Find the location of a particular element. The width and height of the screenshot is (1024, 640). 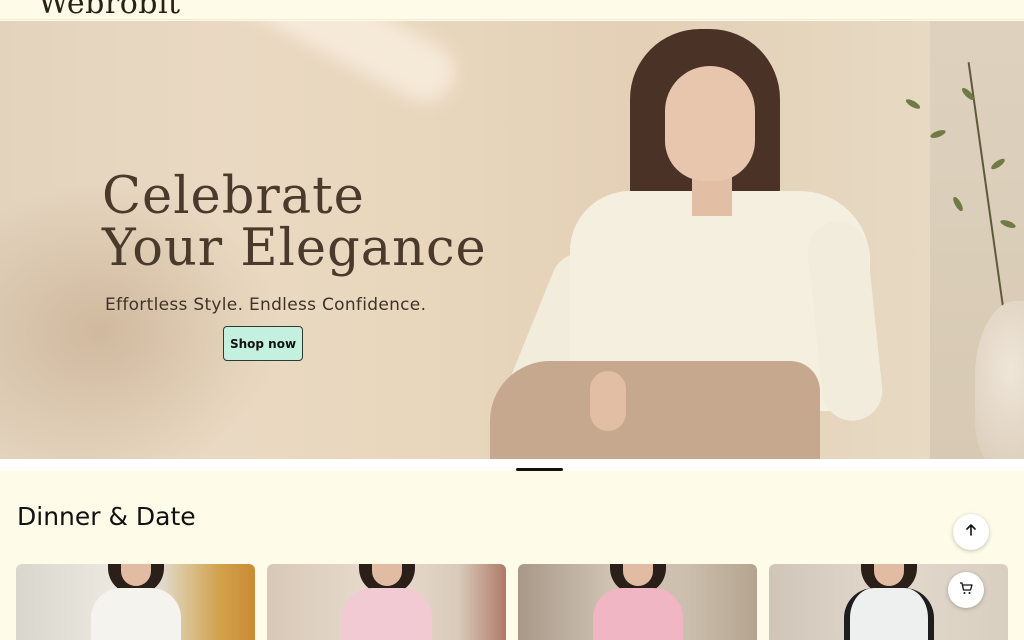

arrow-up-icon is located at coordinates (971, 532).